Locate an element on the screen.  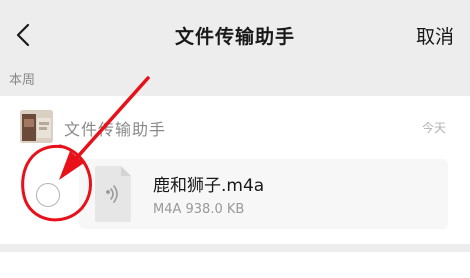
audio-file-icon is located at coordinates (113, 194).